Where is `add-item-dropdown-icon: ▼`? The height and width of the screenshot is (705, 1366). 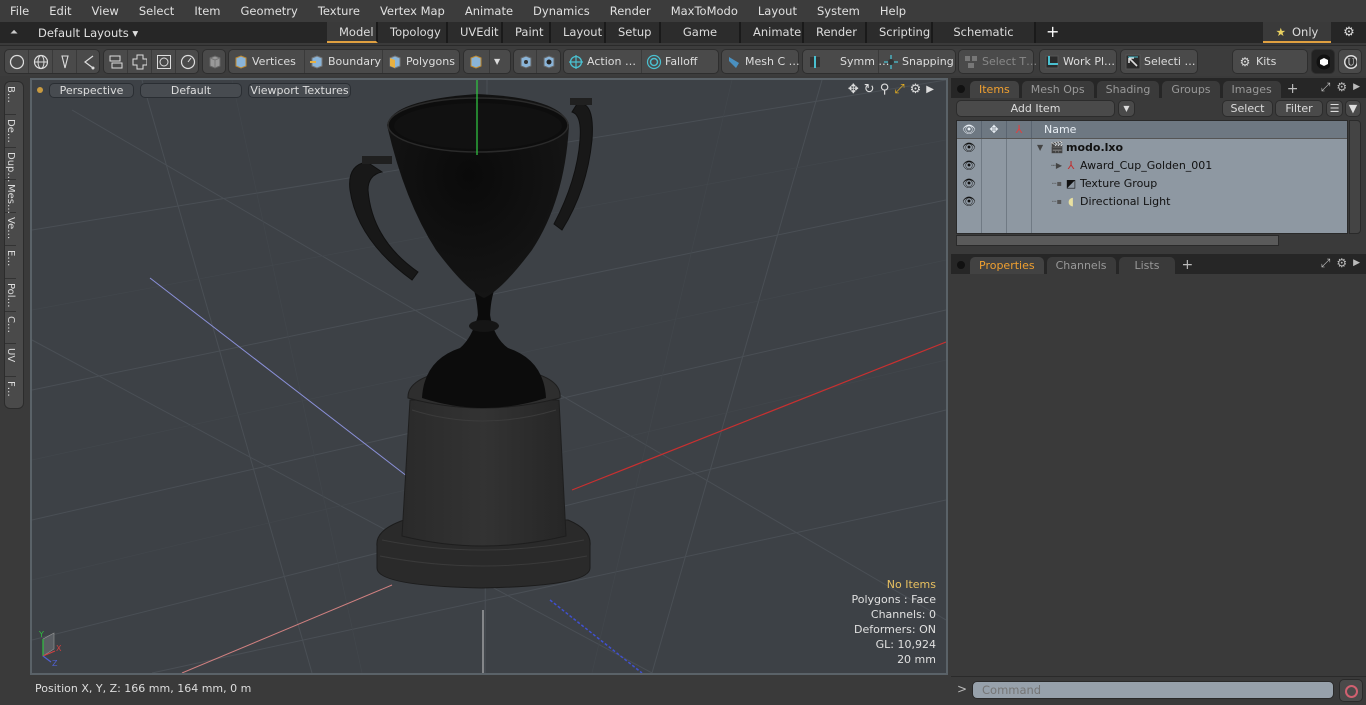 add-item-dropdown-icon: ▼ is located at coordinates (1126, 108).